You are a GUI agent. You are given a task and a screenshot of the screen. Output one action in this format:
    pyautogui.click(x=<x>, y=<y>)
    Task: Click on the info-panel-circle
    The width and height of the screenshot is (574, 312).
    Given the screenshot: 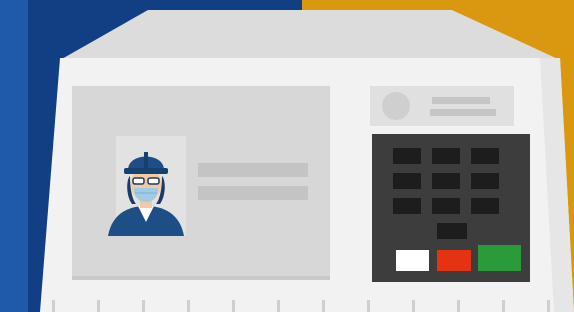 What is the action you would take?
    pyautogui.click(x=396, y=106)
    